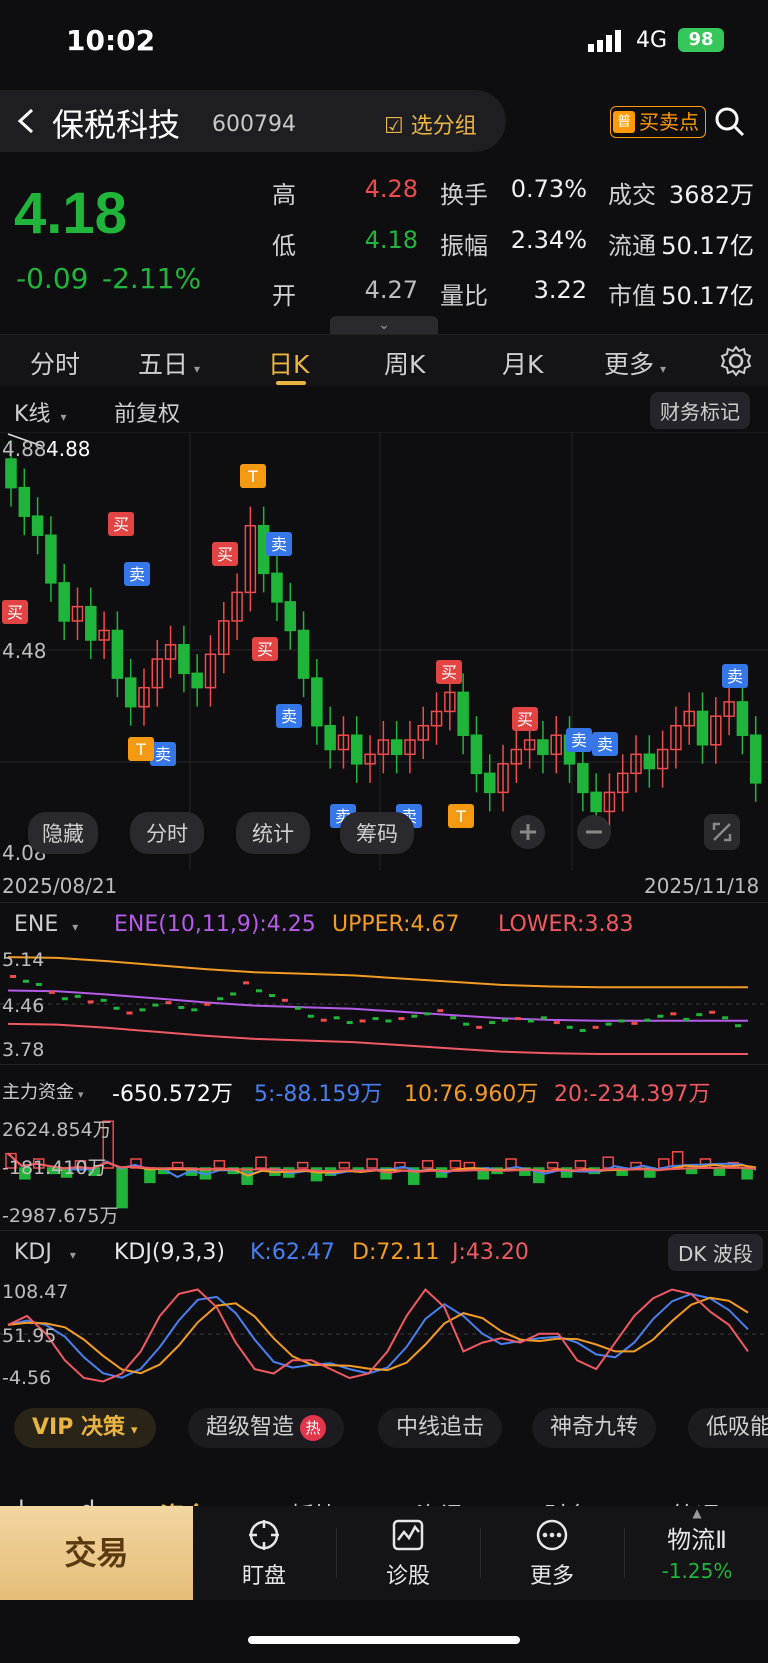  I want to click on hide-chip: 隐藏, so click(63, 833).